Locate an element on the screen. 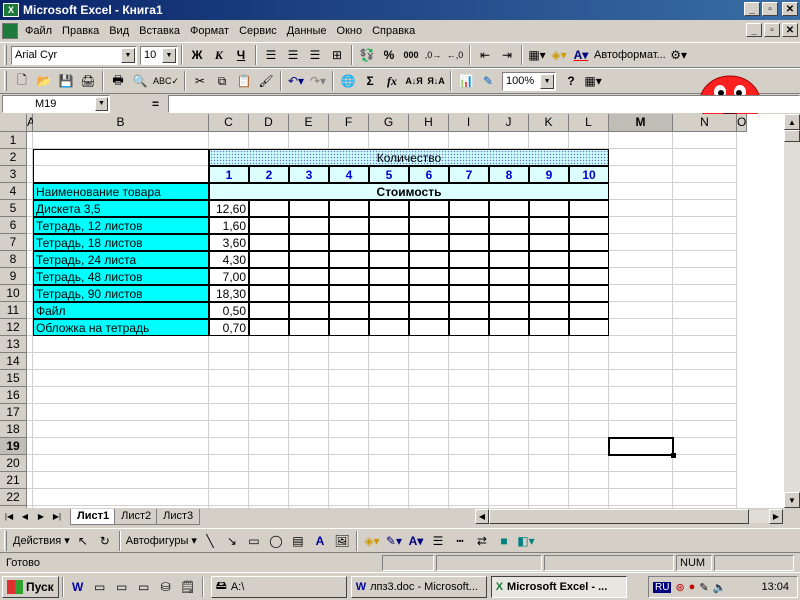 The height and width of the screenshot is (600, 800). print-preview-icon: 🔍 is located at coordinates (140, 81).